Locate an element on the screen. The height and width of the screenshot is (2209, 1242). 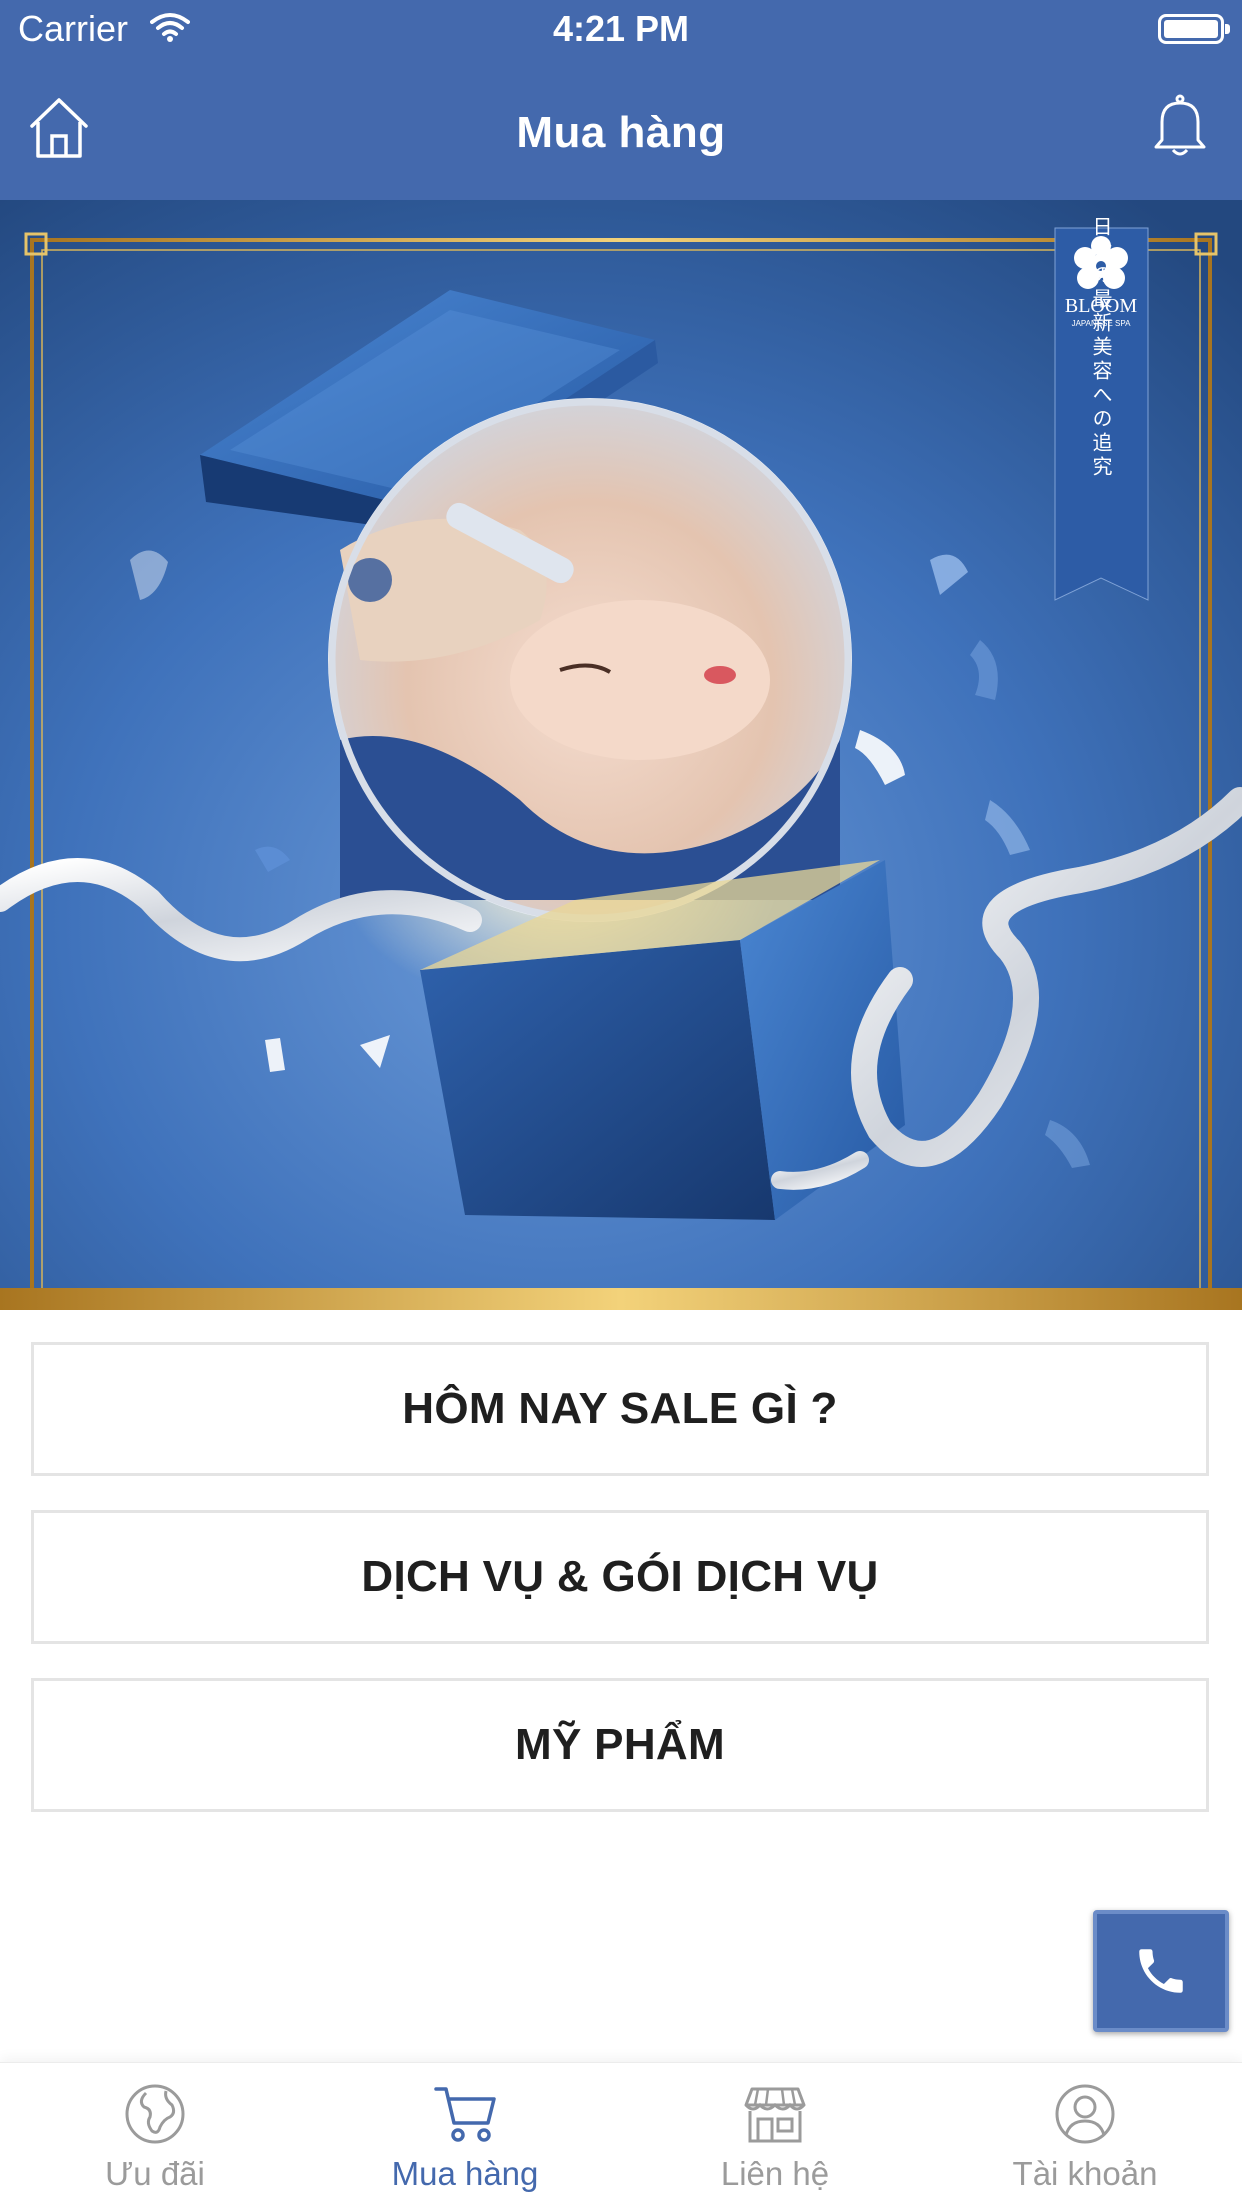
nav-bar: Mua hàng is located at coordinates (621, 130).